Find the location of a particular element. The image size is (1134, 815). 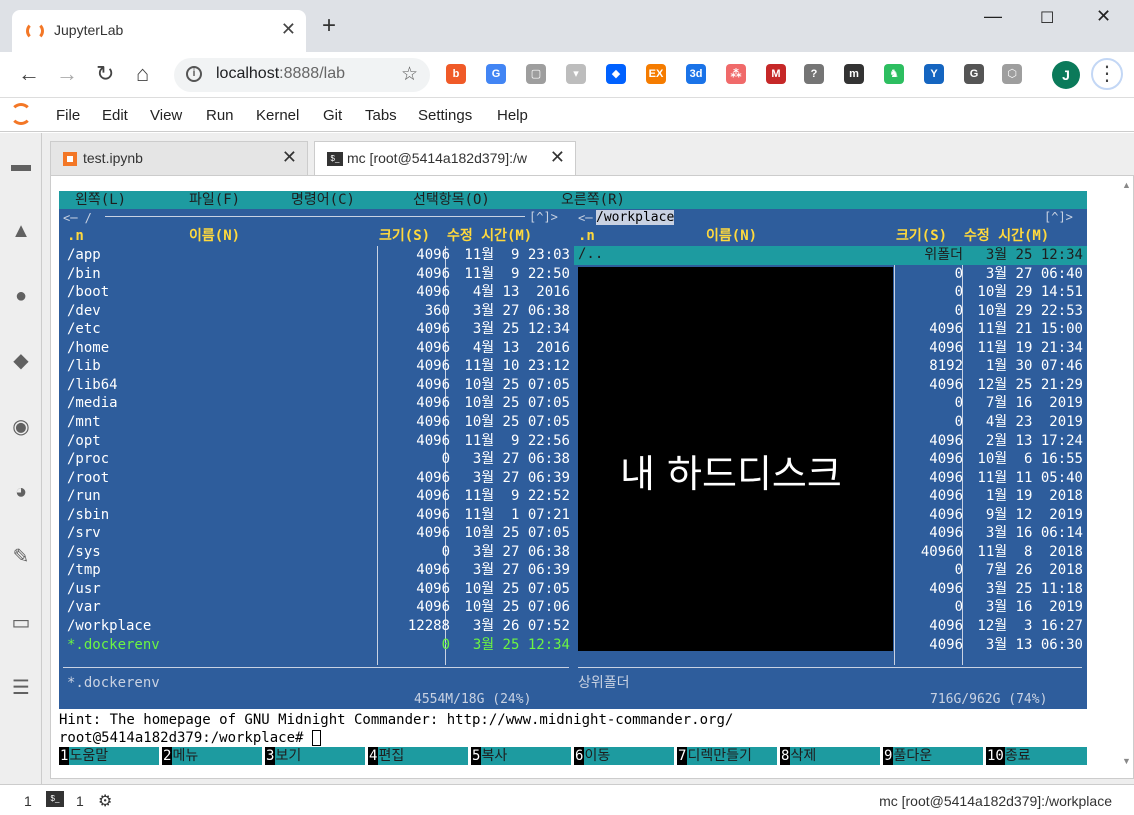

running-stop-icon: ◉ is located at coordinates (21, 427).